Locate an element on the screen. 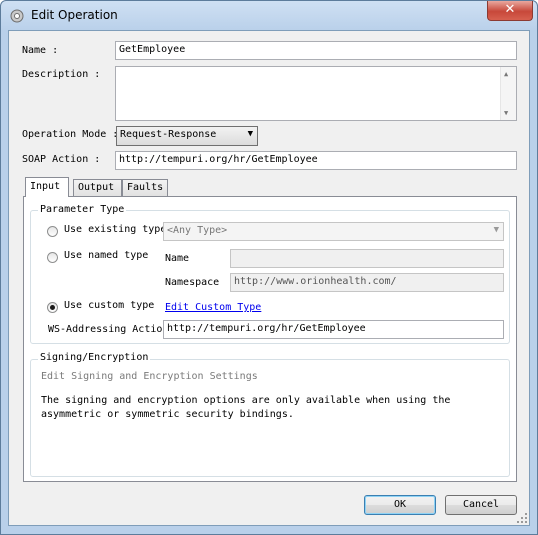 This screenshot has width=538, height=535. namespace-field: http://www.orionhealth.com/ is located at coordinates (367, 282).